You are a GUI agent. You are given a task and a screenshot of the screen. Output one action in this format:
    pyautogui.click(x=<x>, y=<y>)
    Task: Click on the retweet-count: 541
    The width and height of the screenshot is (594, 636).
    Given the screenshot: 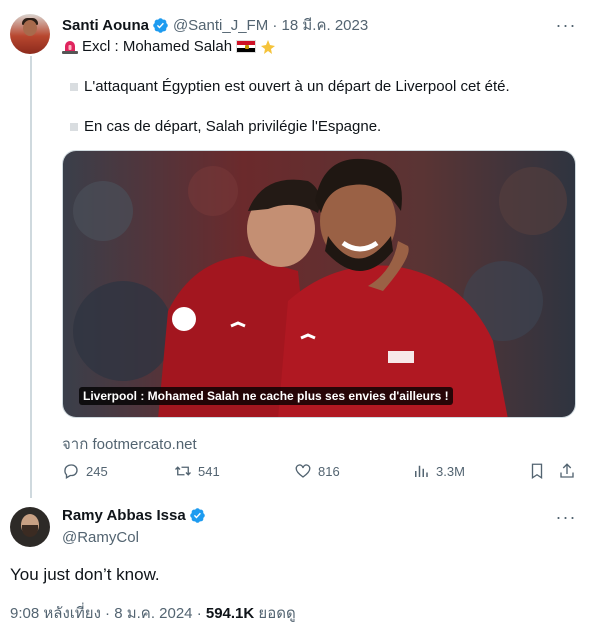 What is the action you would take?
    pyautogui.click(x=209, y=471)
    